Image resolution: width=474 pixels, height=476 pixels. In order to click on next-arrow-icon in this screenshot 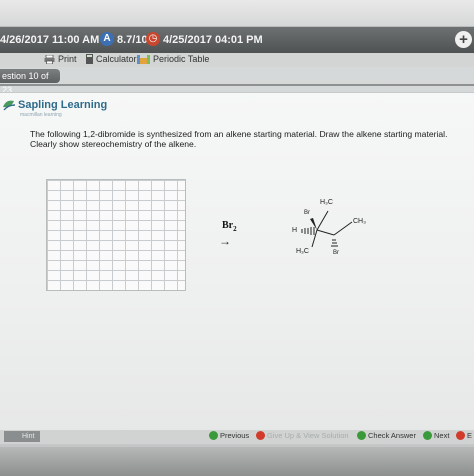, I will do `click(427, 435)`.